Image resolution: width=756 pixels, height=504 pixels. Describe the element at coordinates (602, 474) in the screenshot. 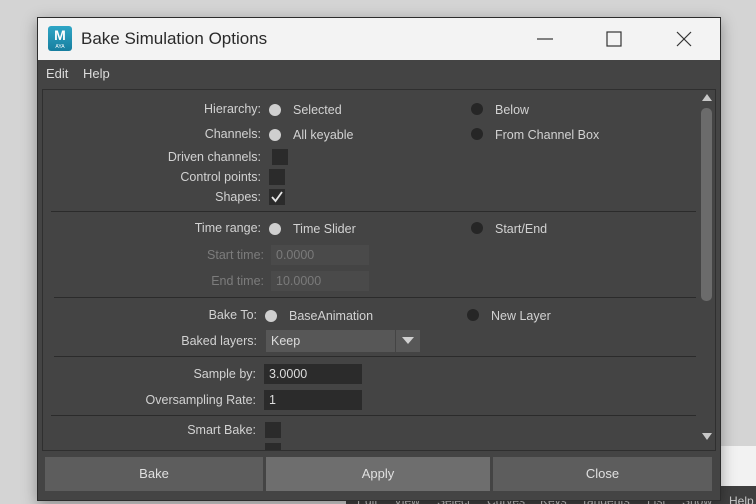

I see `close-button: Close` at that location.